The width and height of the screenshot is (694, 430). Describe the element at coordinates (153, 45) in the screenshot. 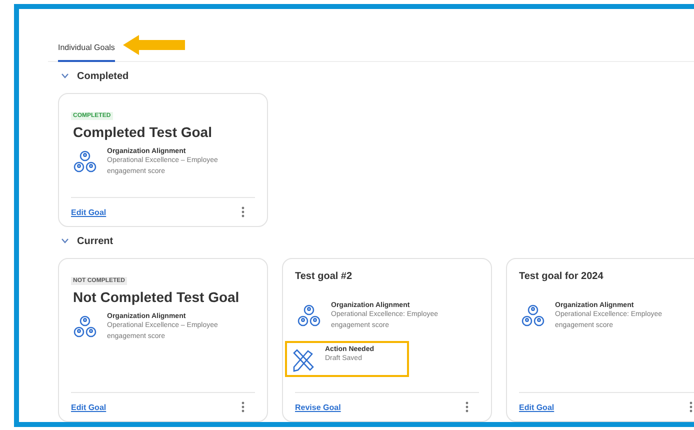

I see `arrow-icon` at that location.